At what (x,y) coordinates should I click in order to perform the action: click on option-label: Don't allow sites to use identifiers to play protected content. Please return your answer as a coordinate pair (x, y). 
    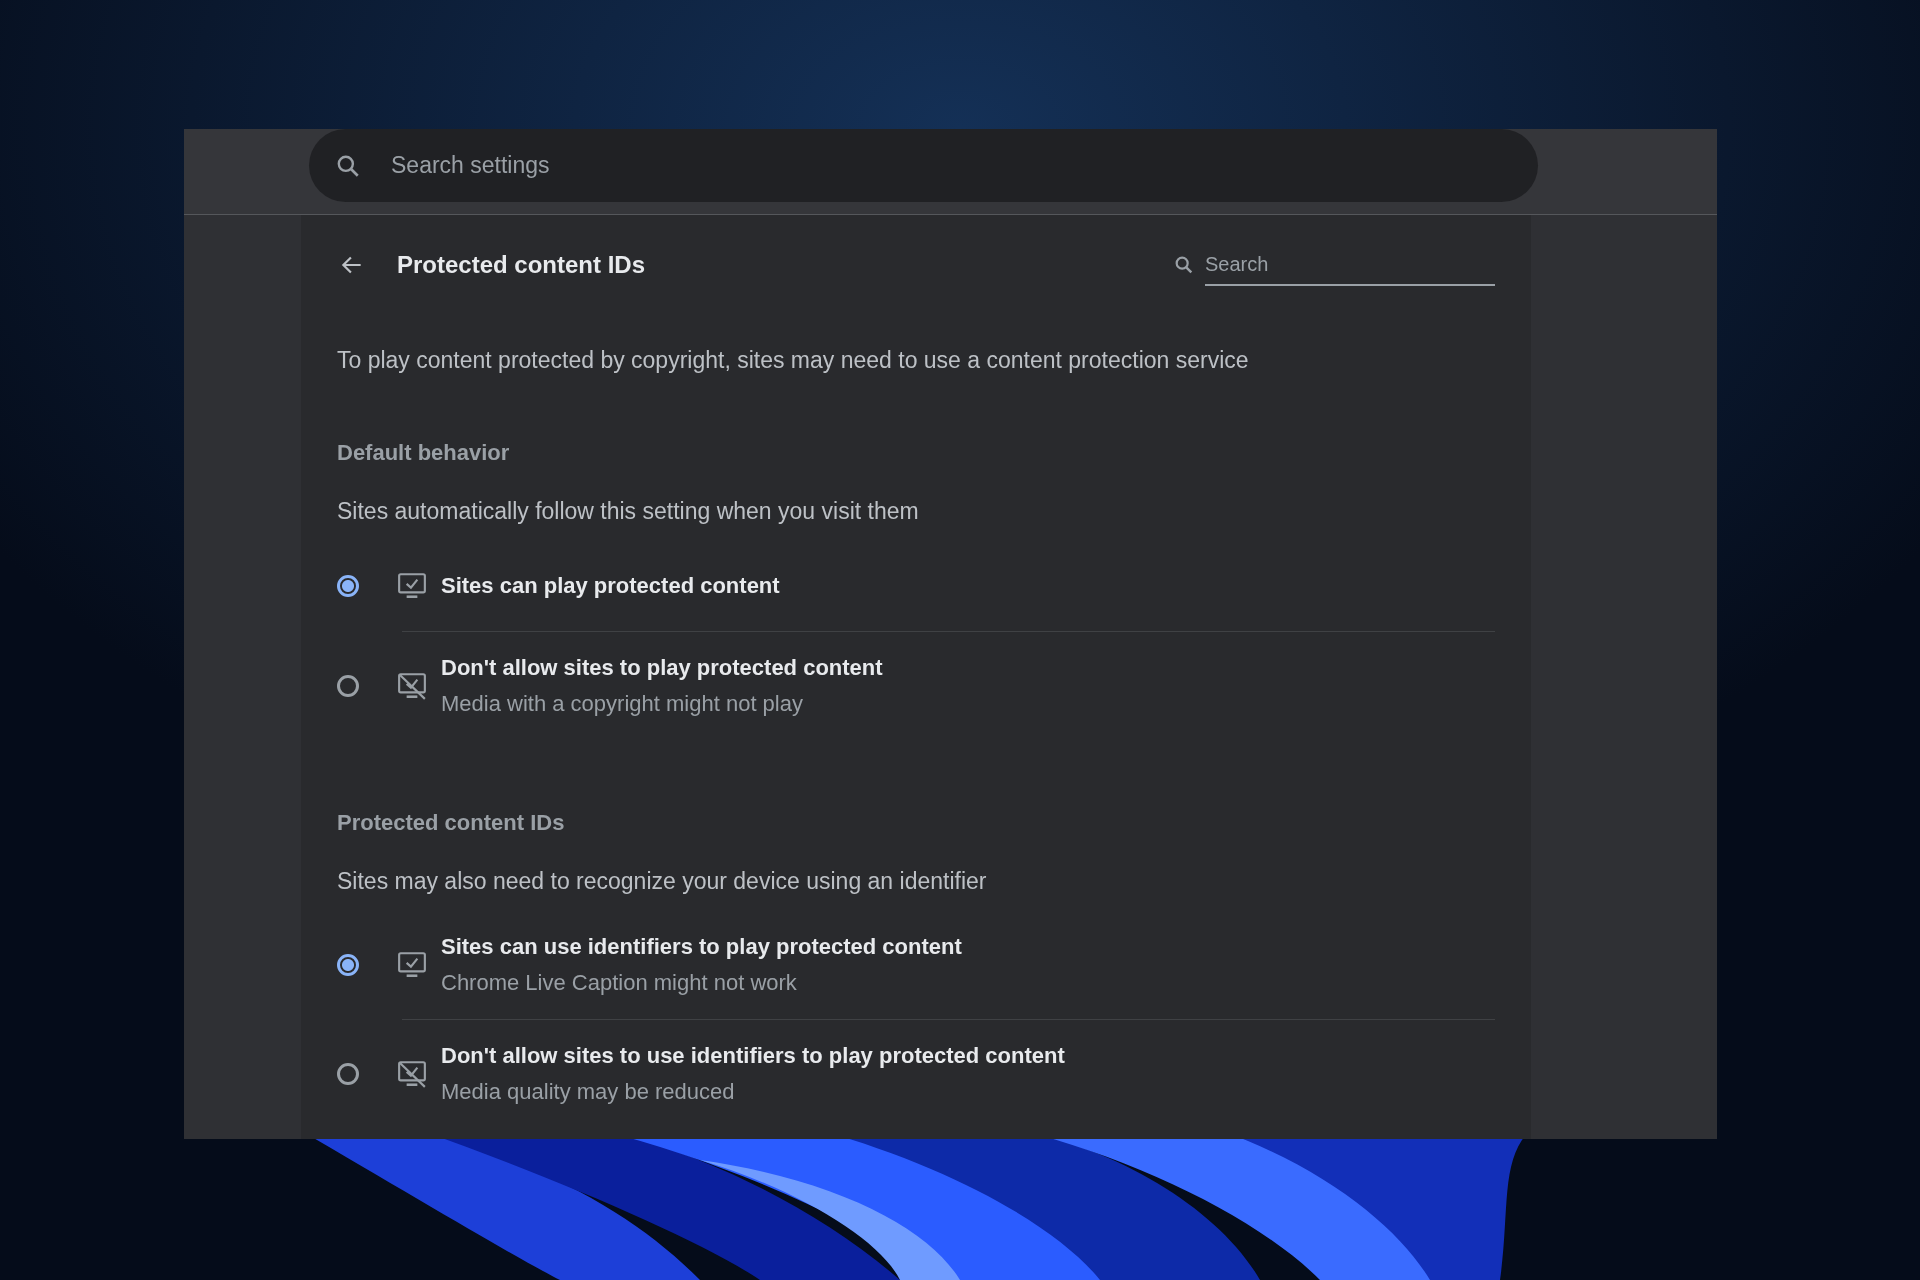
    Looking at the image, I should click on (753, 1056).